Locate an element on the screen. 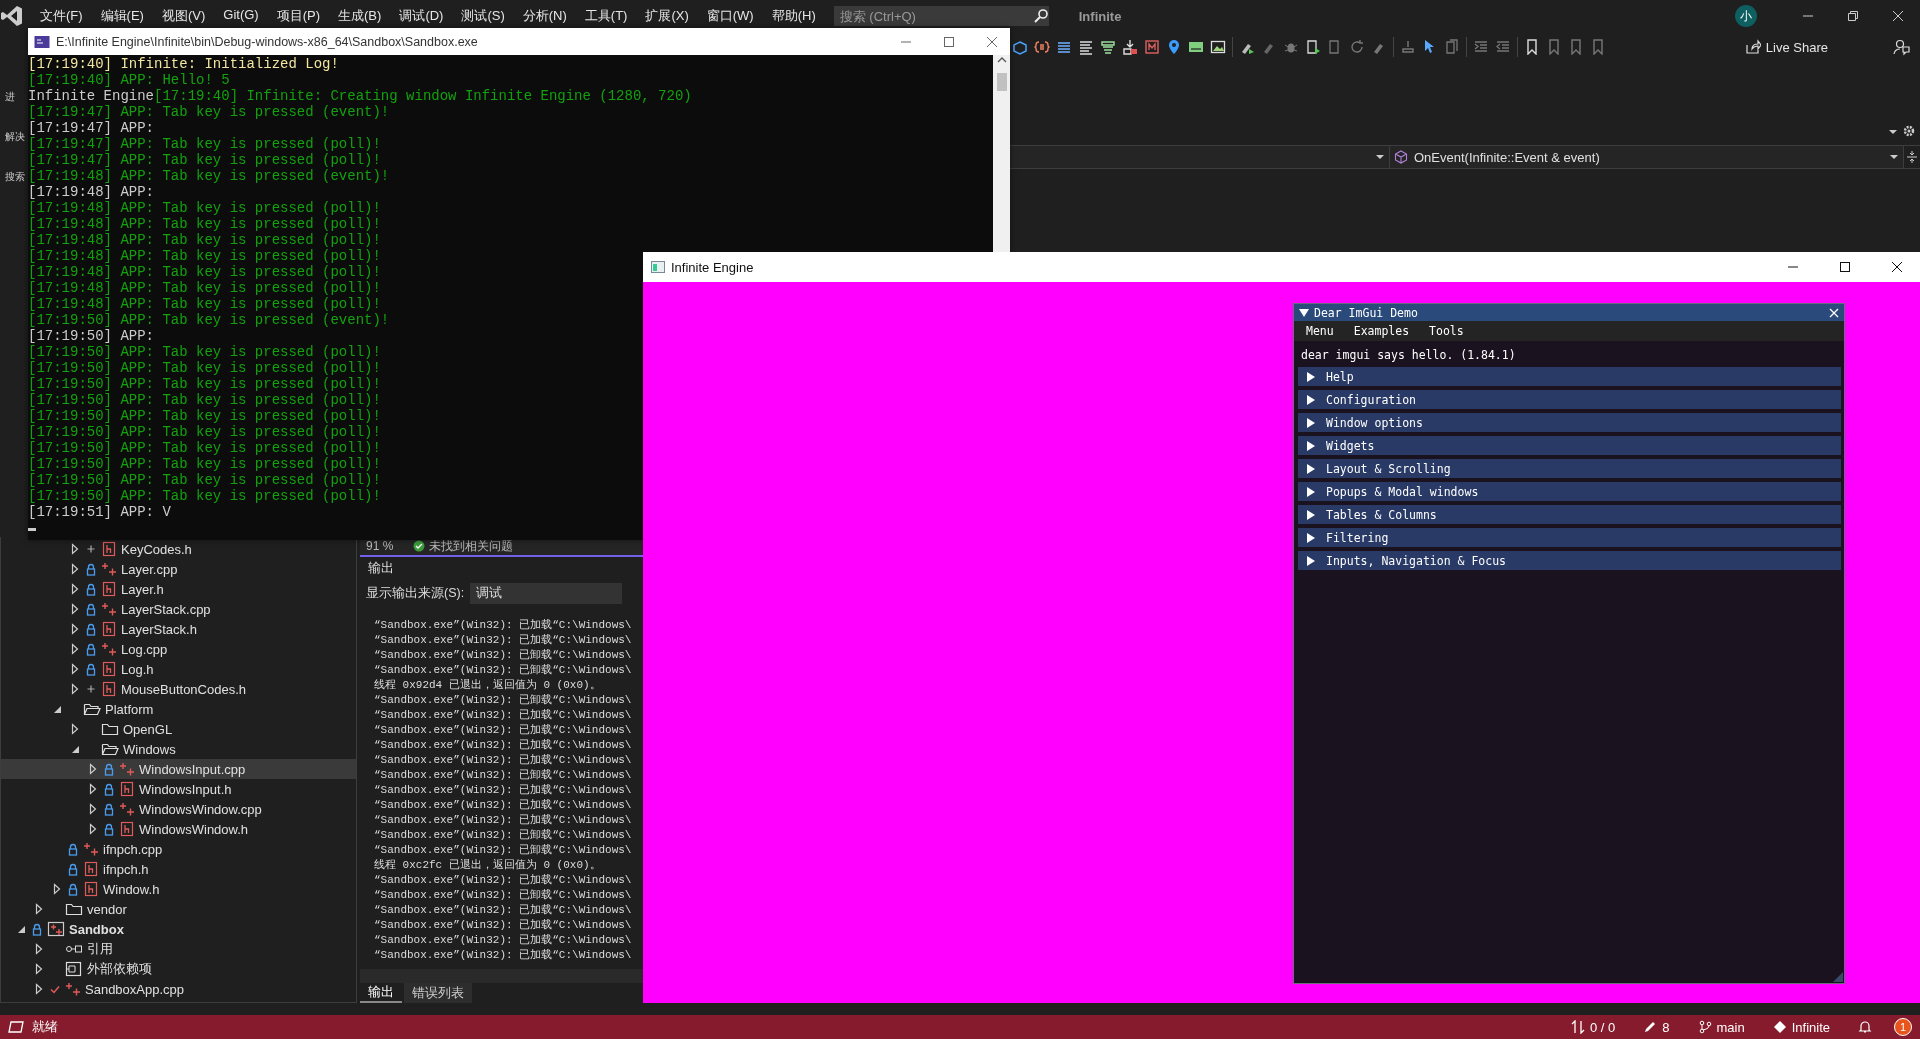  menu-item: Menu is located at coordinates (1320, 331).